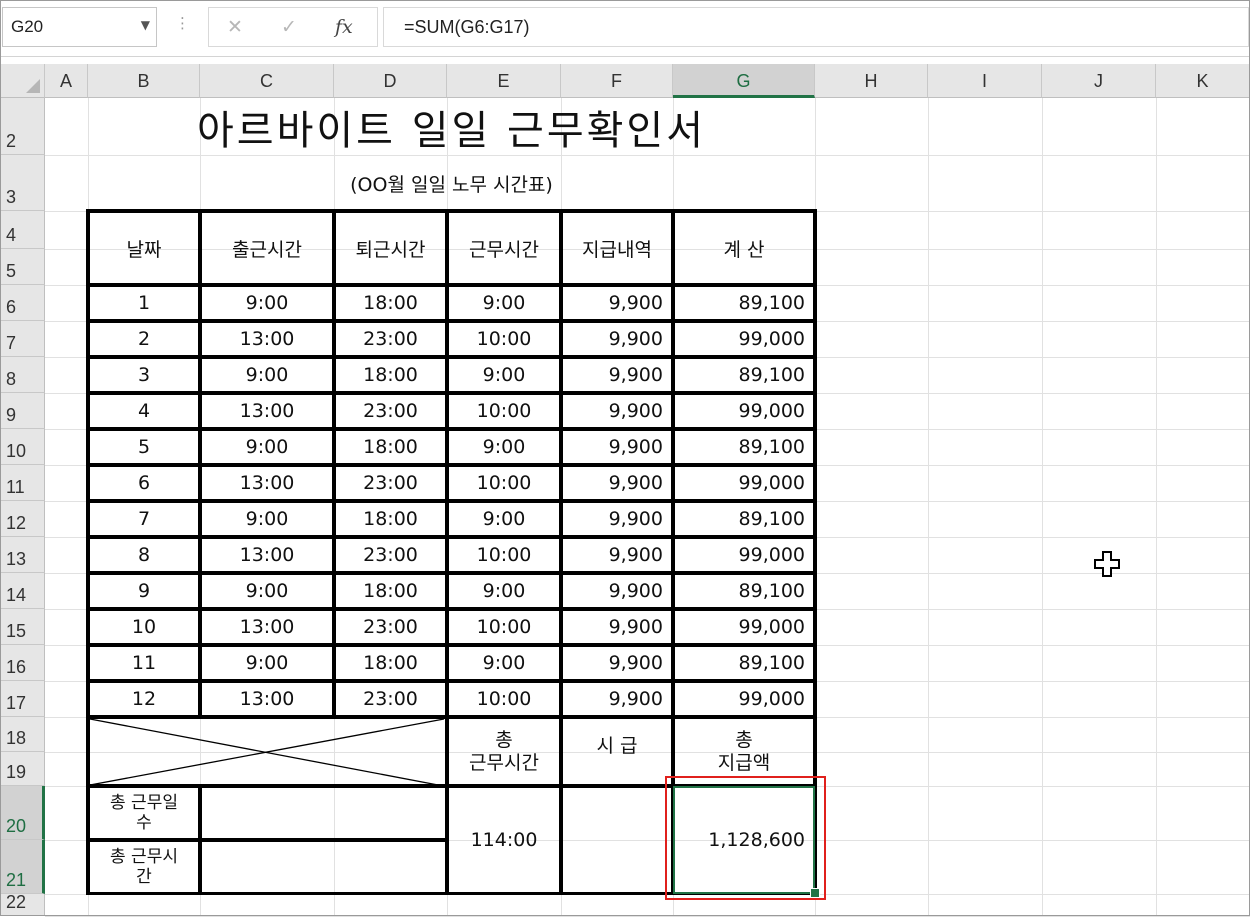 This screenshot has width=1250, height=917. What do you see at coordinates (323, 813) in the screenshot?
I see `total-days-value-cell` at bounding box center [323, 813].